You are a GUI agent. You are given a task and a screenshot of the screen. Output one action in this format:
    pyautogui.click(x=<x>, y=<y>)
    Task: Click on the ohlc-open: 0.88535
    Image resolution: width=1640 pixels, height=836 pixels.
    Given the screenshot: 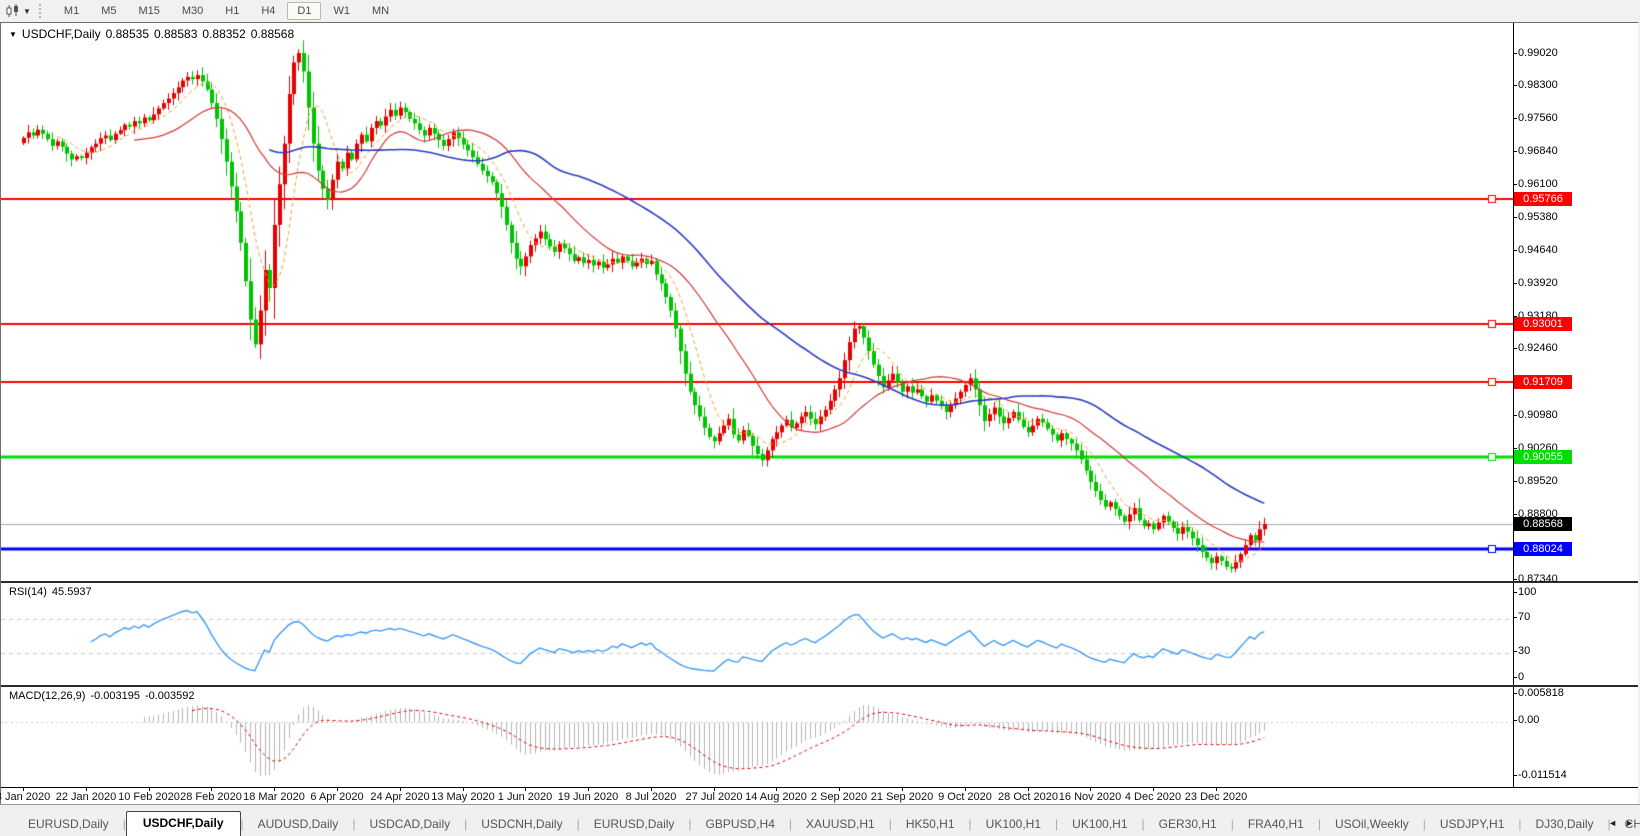 What is the action you would take?
    pyautogui.click(x=127, y=34)
    